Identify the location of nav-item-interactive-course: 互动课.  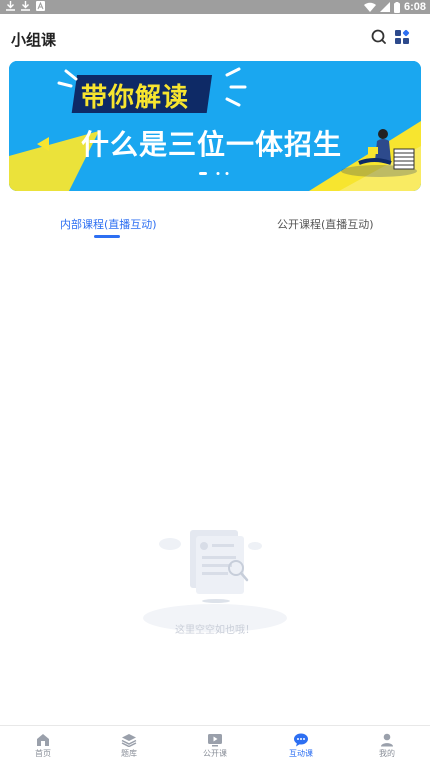
(301, 745).